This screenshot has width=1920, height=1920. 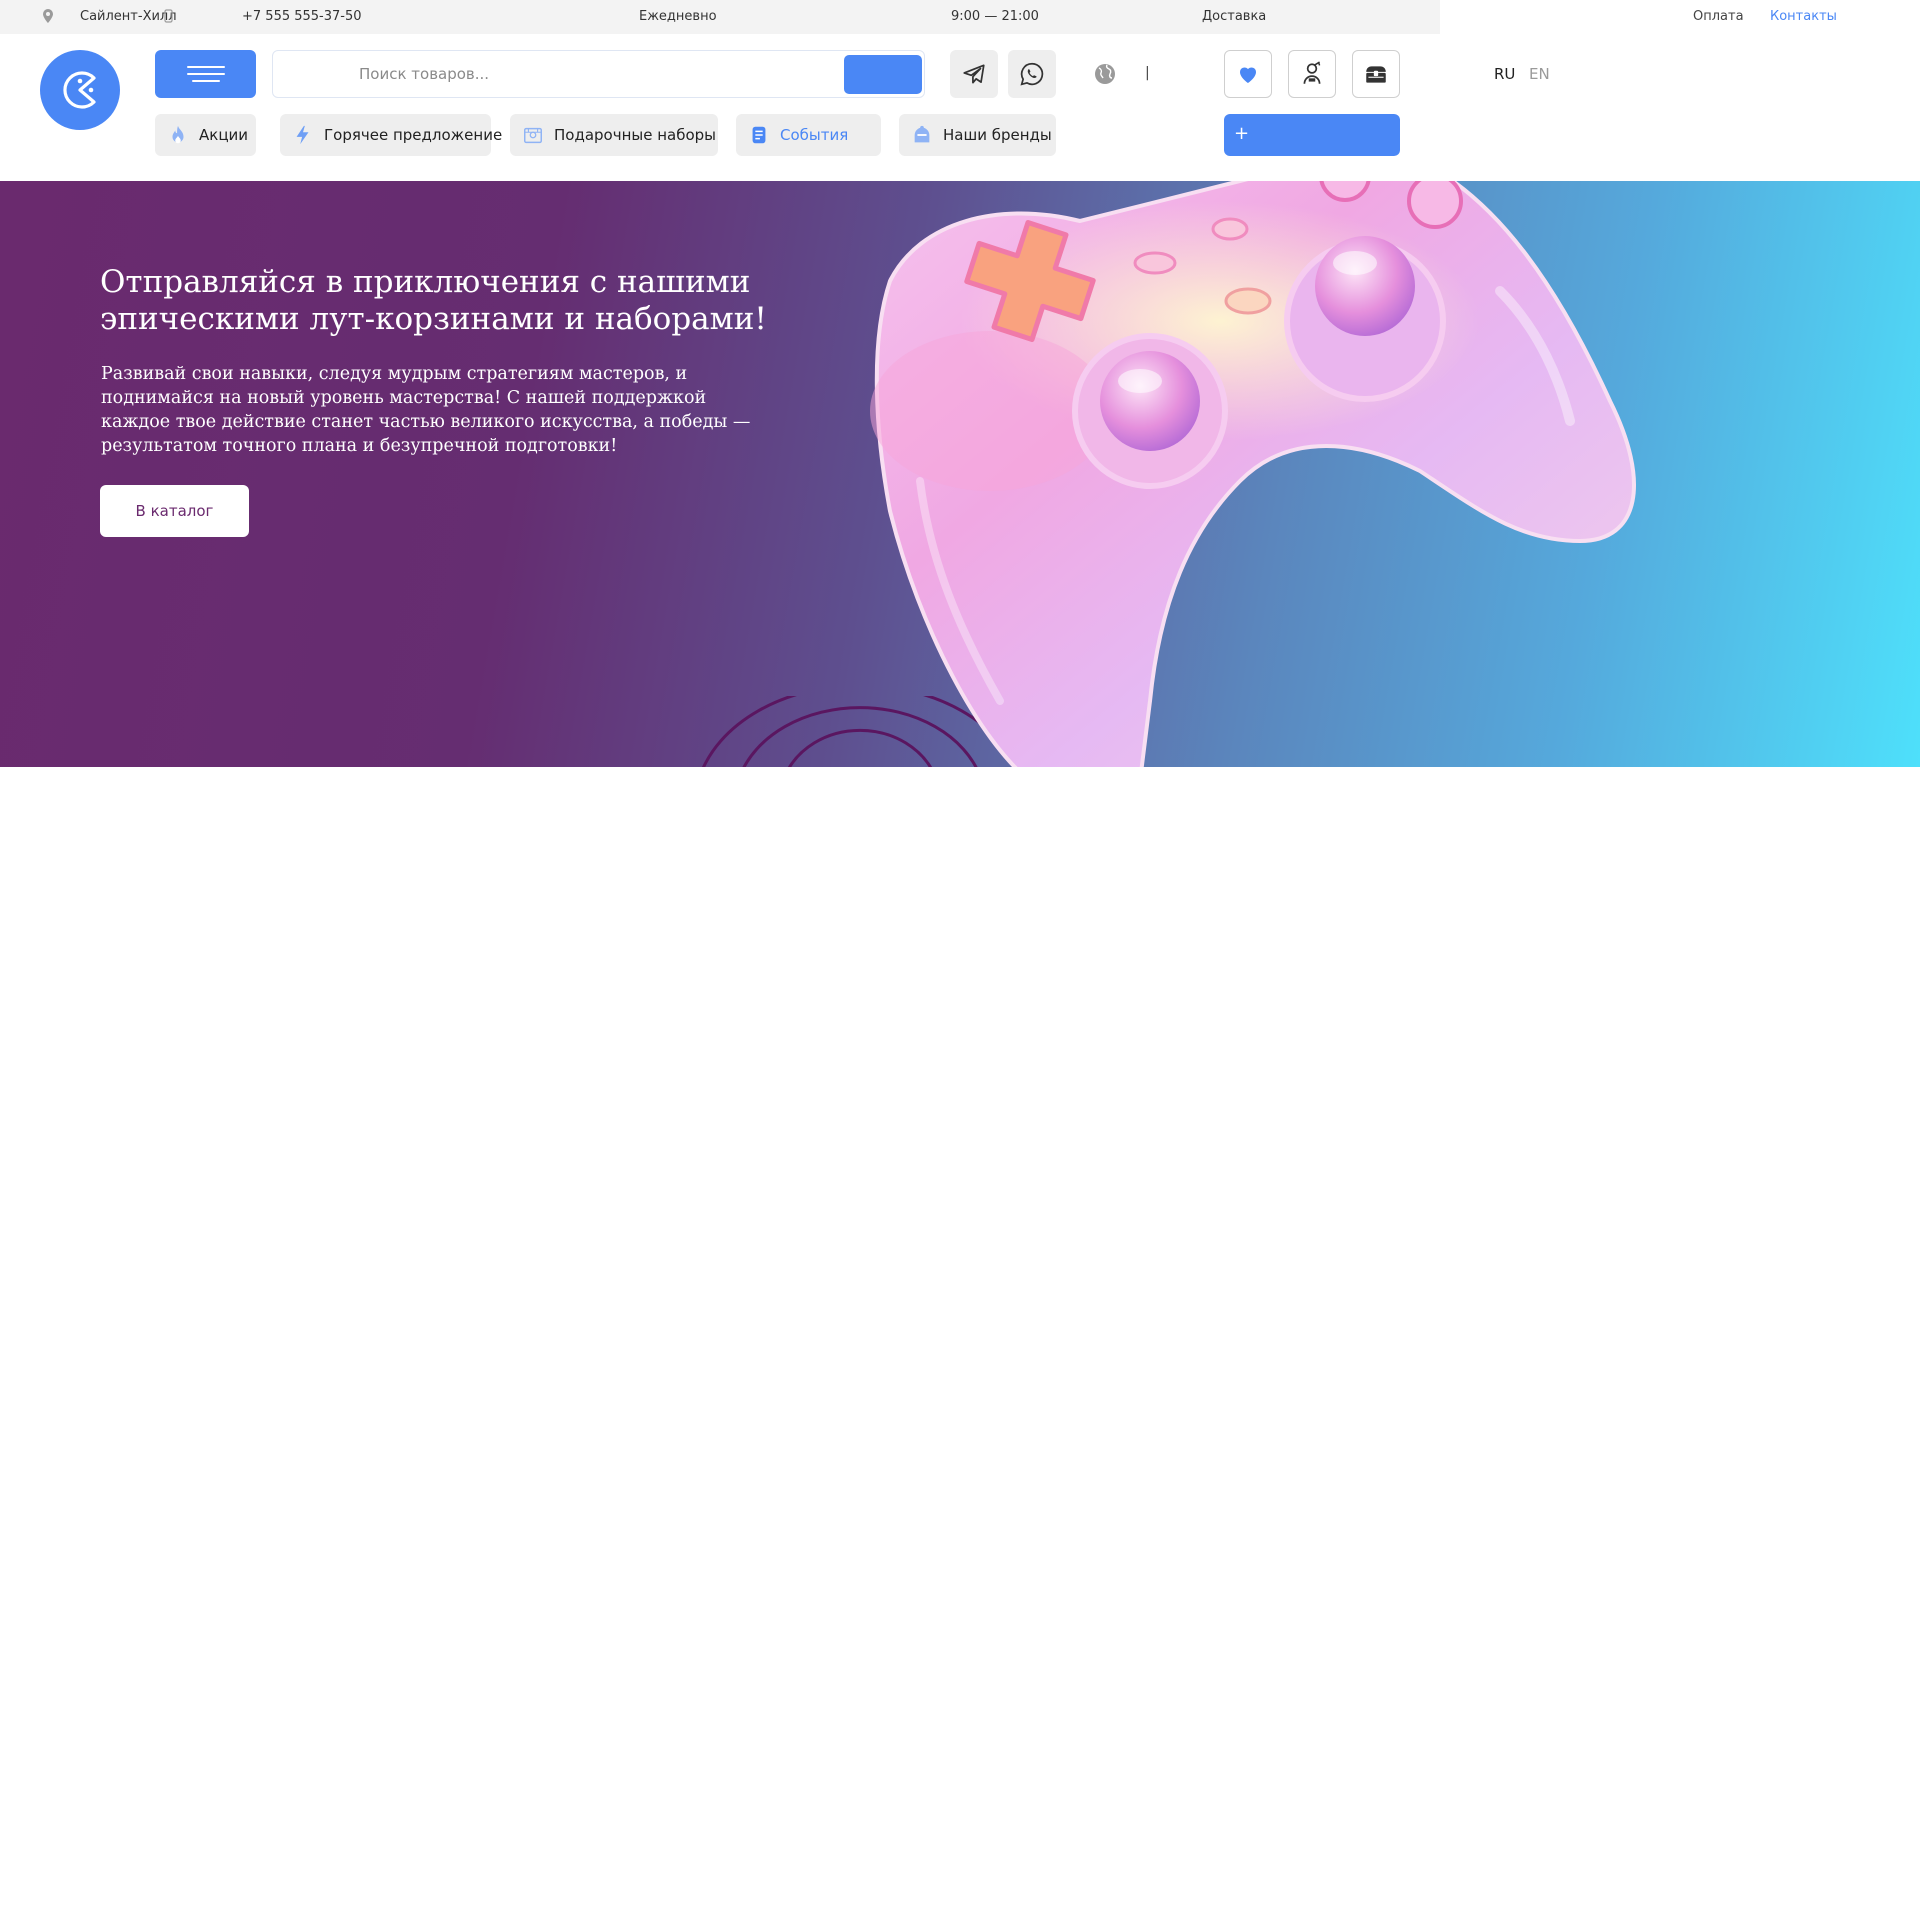 What do you see at coordinates (533, 135) in the screenshot?
I see `gift-box-icon` at bounding box center [533, 135].